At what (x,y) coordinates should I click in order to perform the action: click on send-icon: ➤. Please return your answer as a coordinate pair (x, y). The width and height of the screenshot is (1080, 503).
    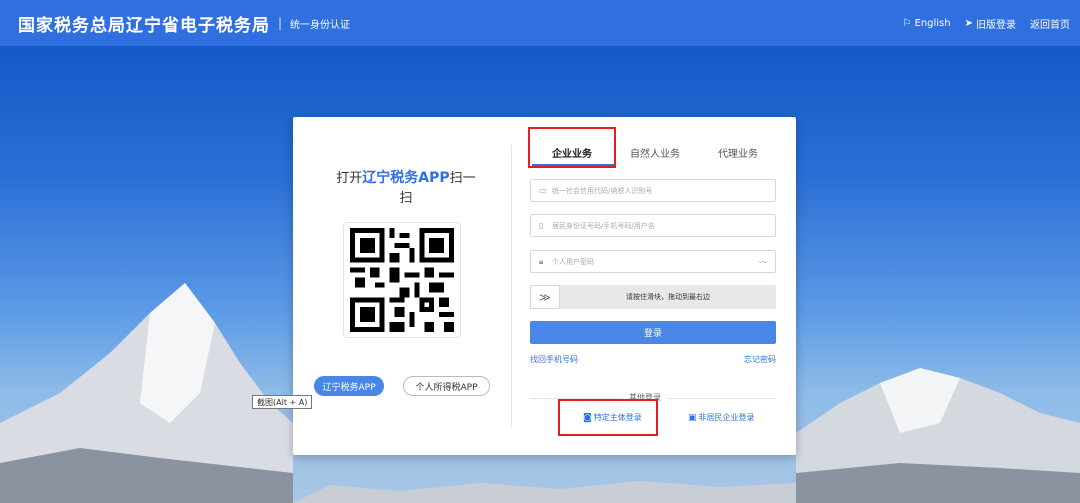
    Looking at the image, I should click on (968, 23).